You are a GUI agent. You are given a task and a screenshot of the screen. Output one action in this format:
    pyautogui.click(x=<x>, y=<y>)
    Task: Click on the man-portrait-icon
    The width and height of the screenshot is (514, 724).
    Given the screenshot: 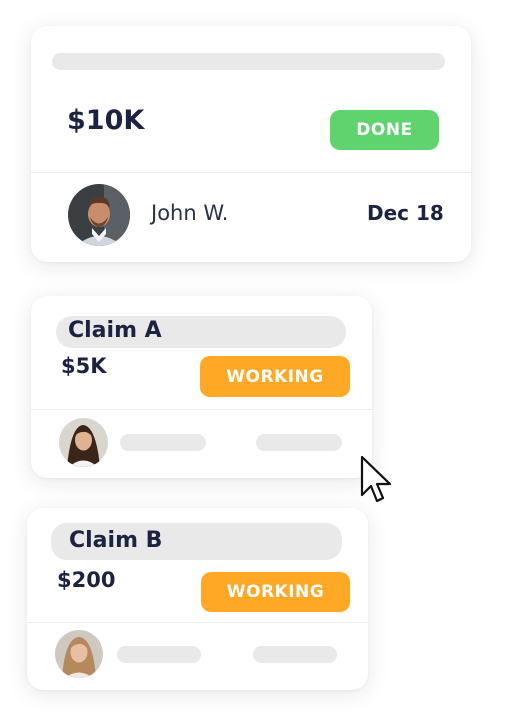 What is the action you would take?
    pyautogui.click(x=99, y=215)
    